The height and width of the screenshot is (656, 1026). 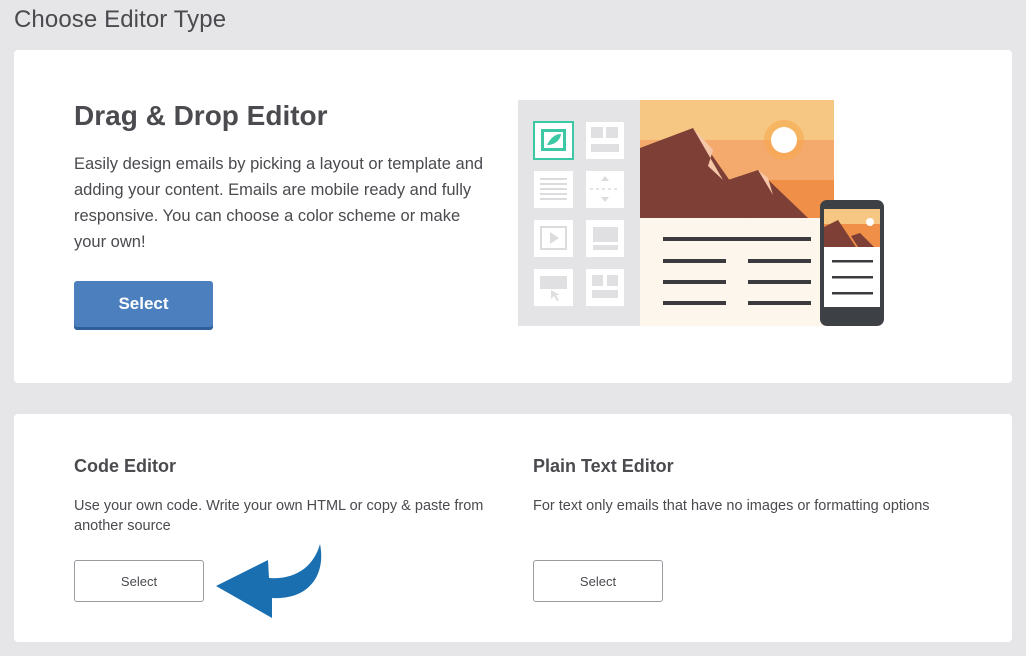 I want to click on email-editor-illustration, so click(x=701, y=213).